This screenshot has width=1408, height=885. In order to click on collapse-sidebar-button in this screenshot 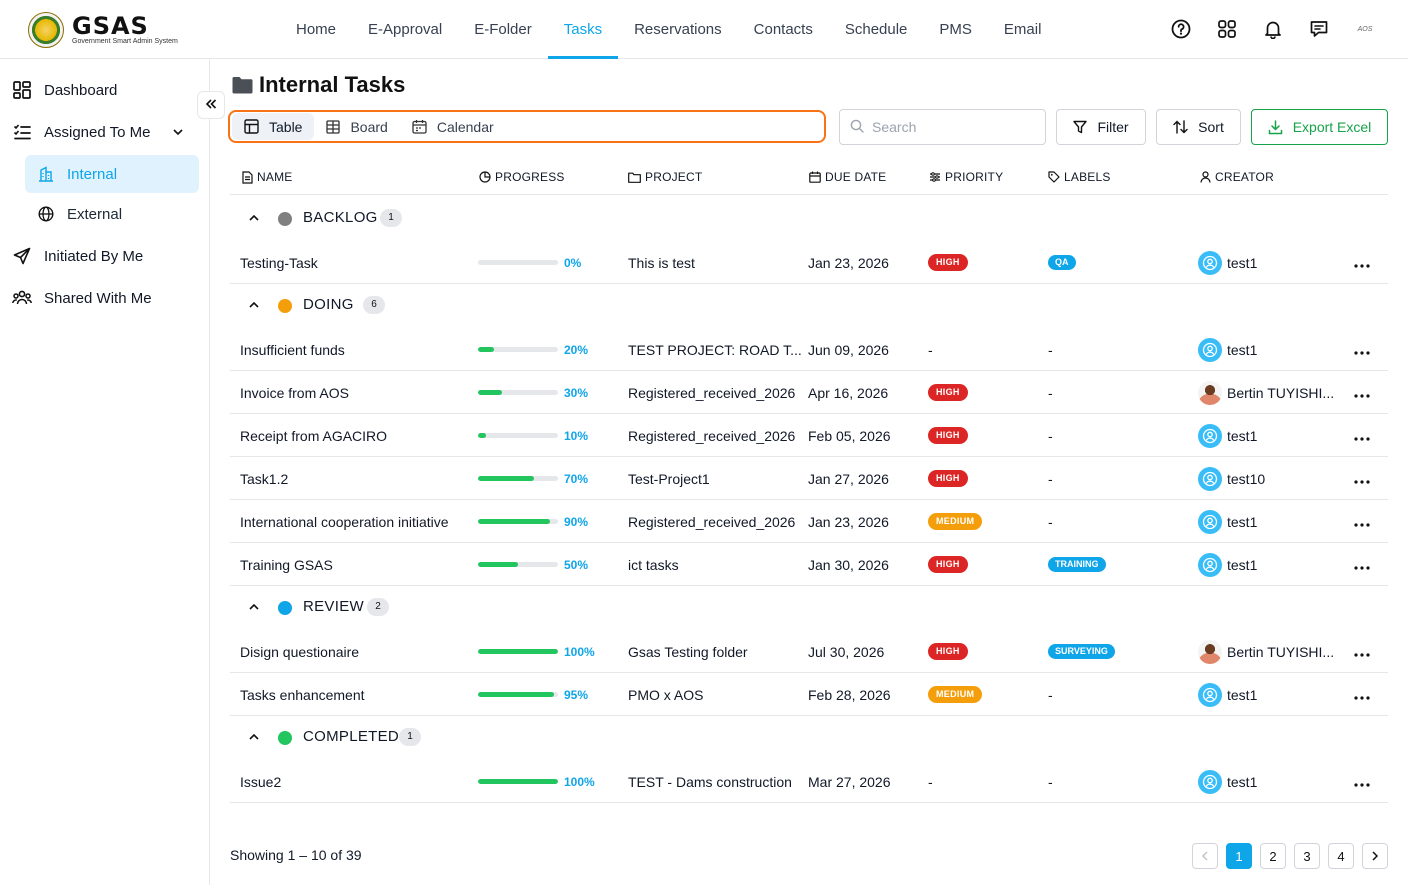, I will do `click(211, 105)`.